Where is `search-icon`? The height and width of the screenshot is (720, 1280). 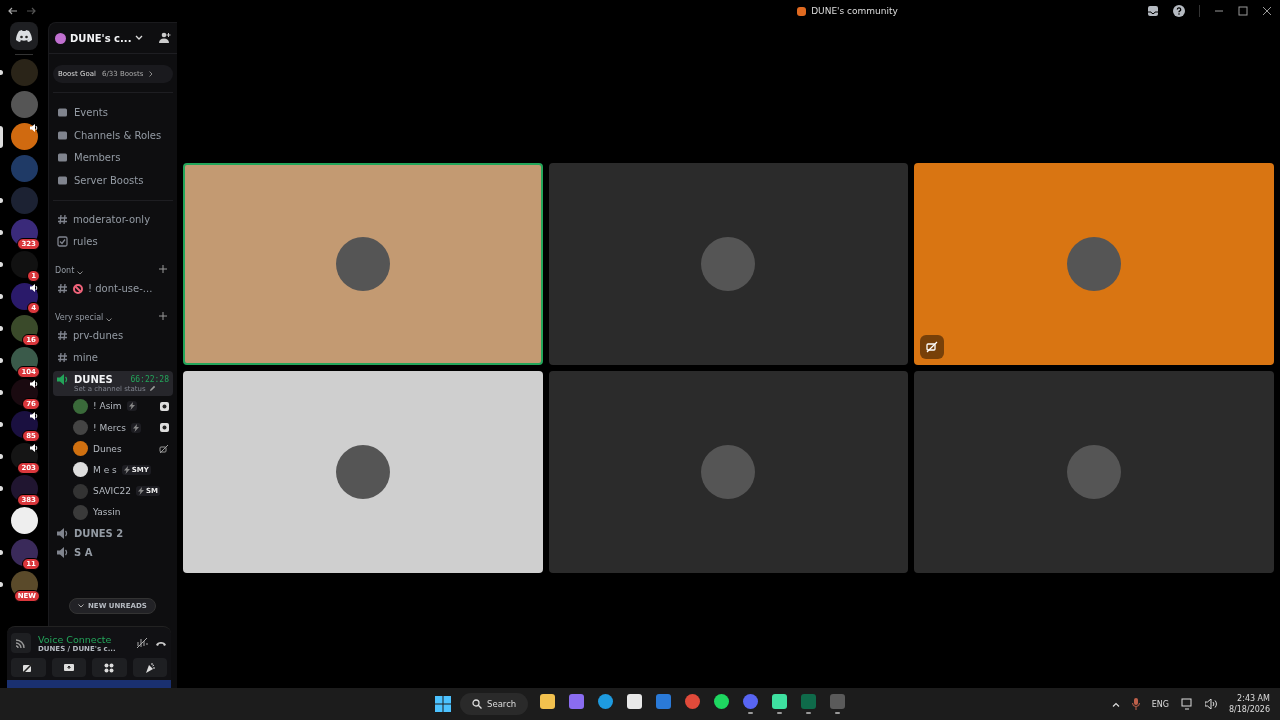 search-icon is located at coordinates (477, 704).